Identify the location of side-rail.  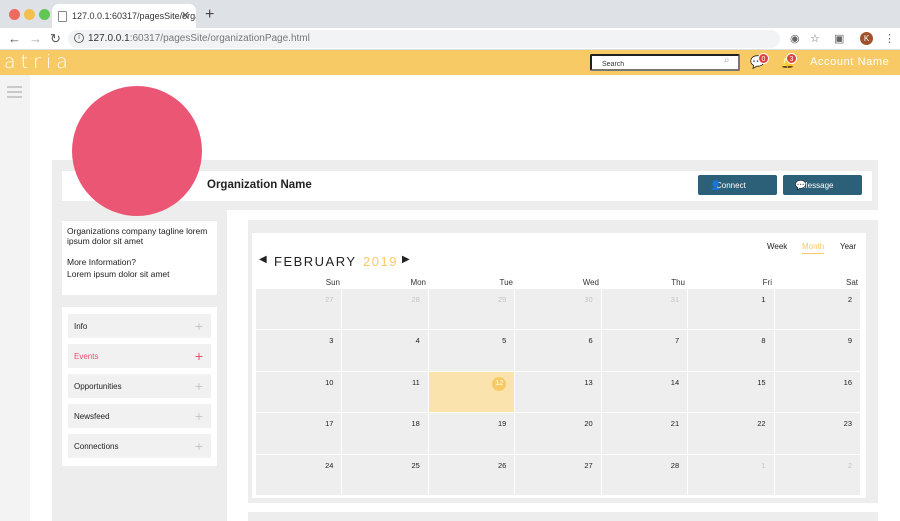
(15, 298).